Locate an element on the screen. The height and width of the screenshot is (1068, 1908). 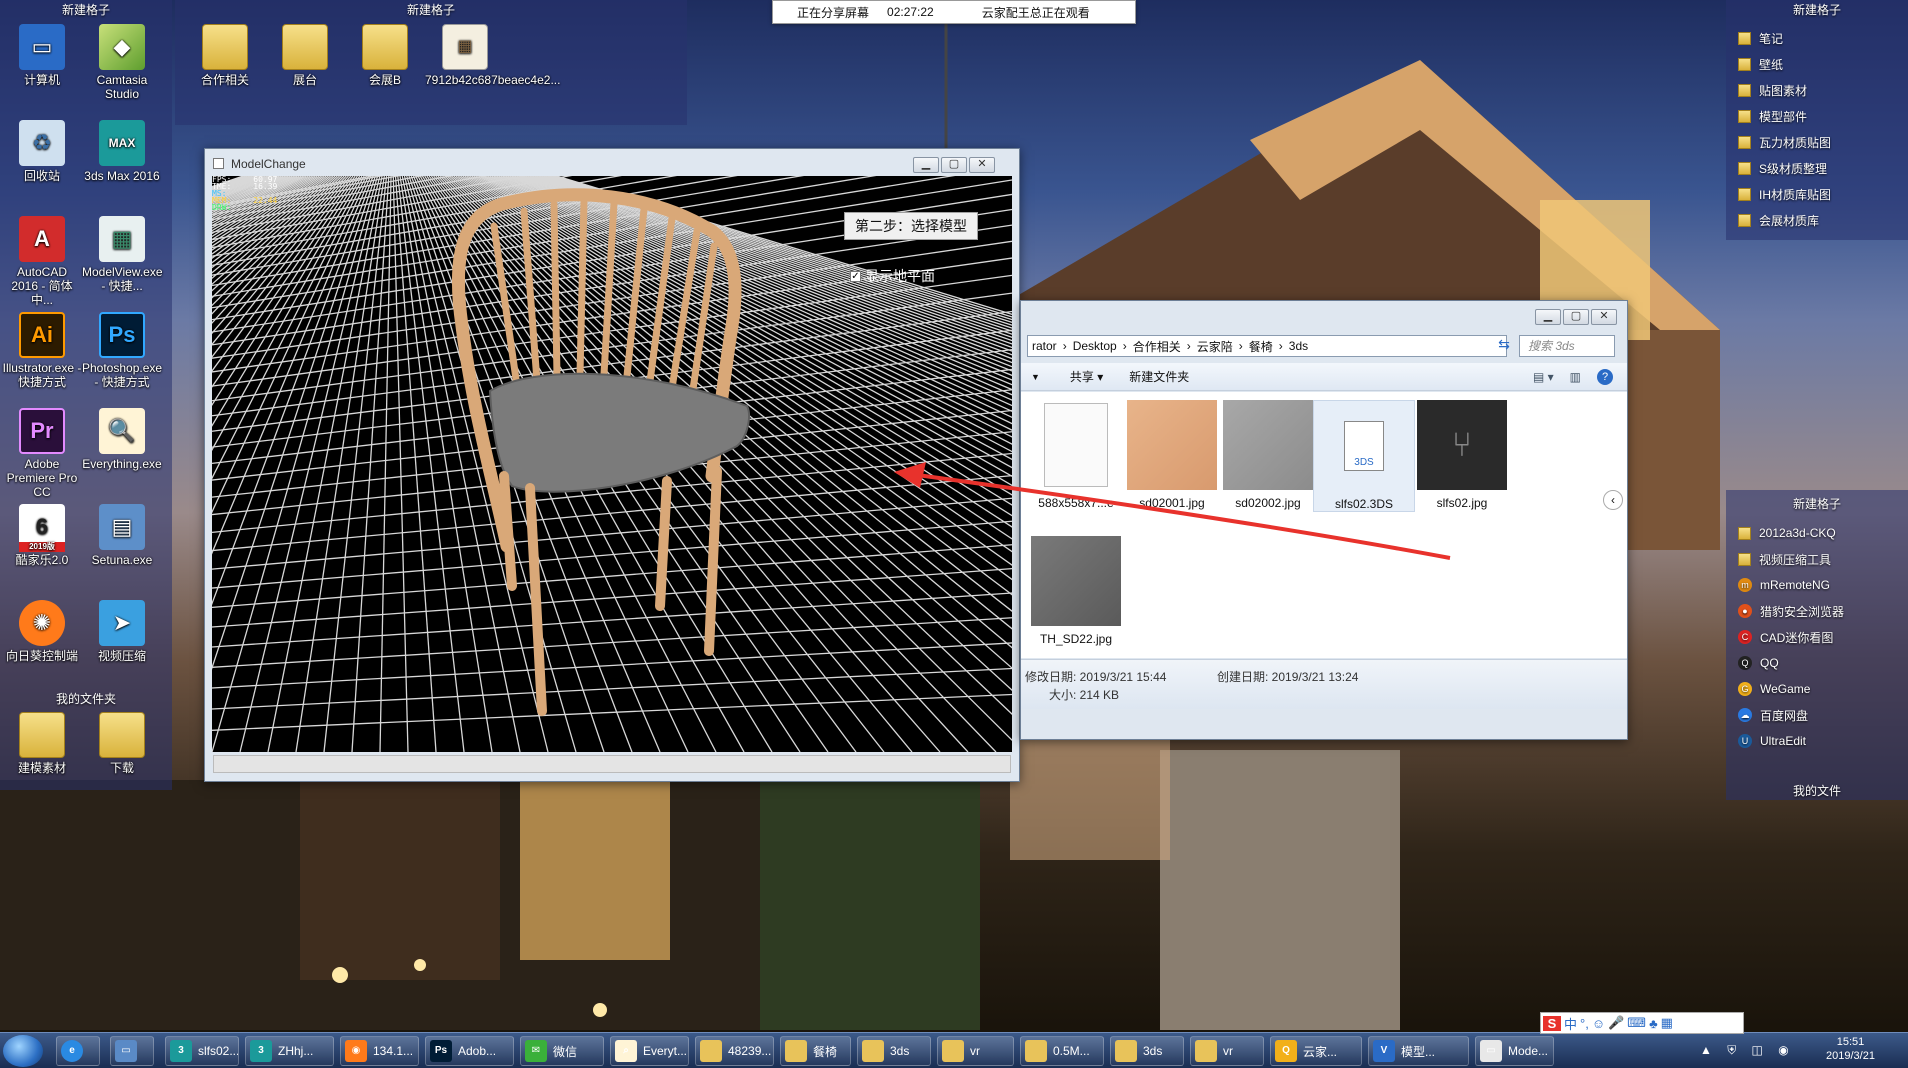
checkbox-box: ✓ is located at coordinates (855, 276).